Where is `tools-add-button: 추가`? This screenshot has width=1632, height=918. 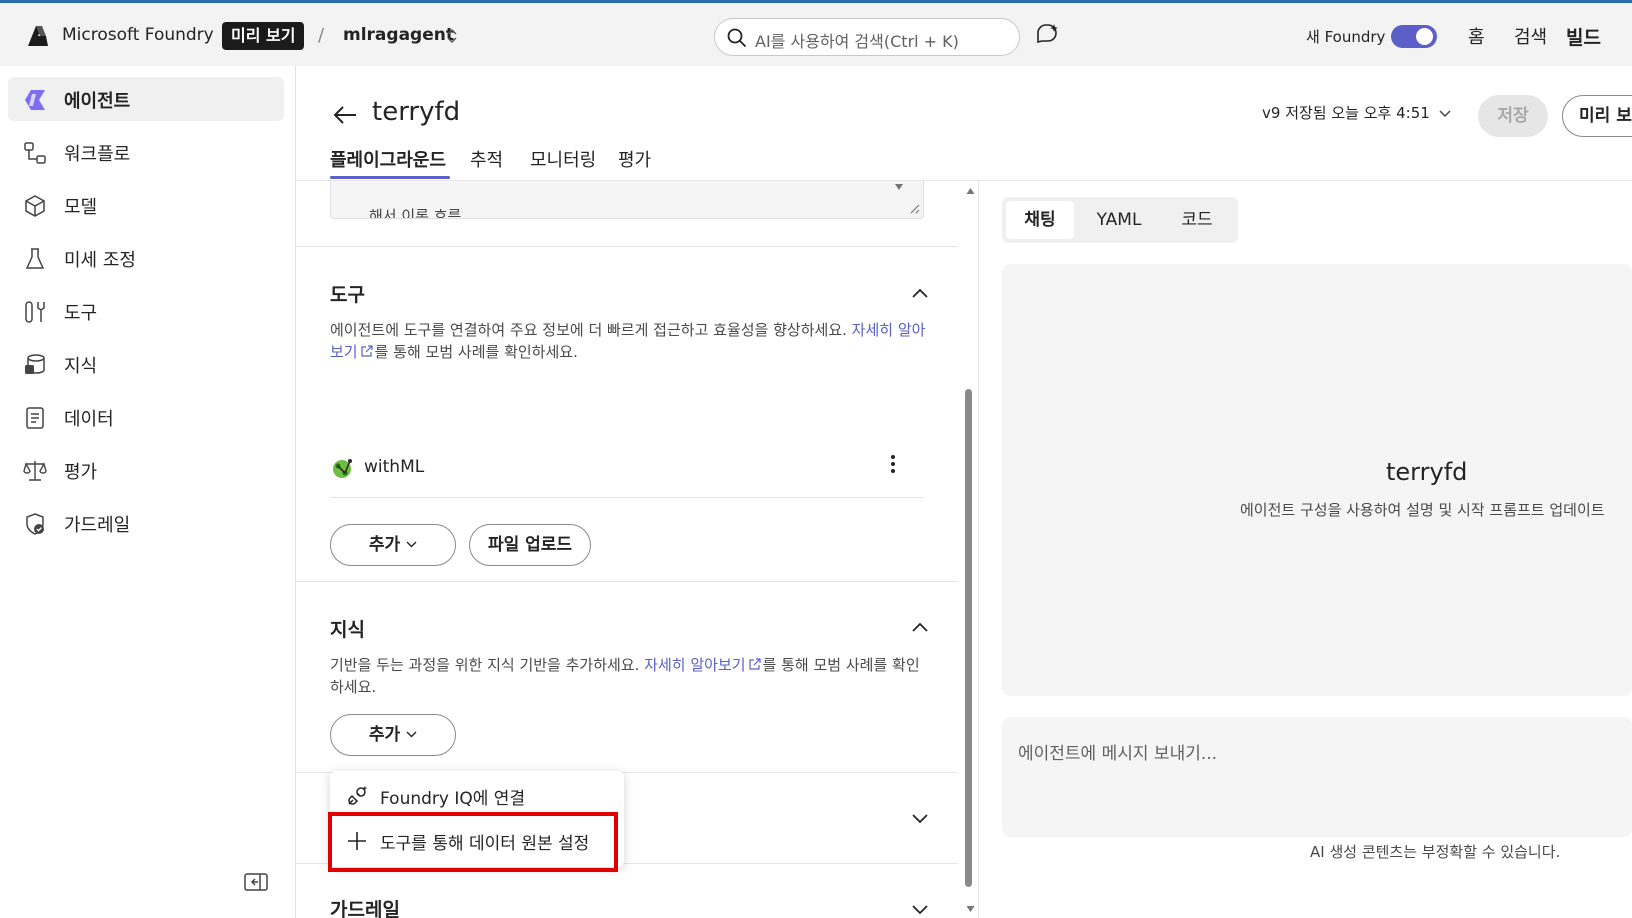
tools-add-button: 추가 is located at coordinates (393, 545).